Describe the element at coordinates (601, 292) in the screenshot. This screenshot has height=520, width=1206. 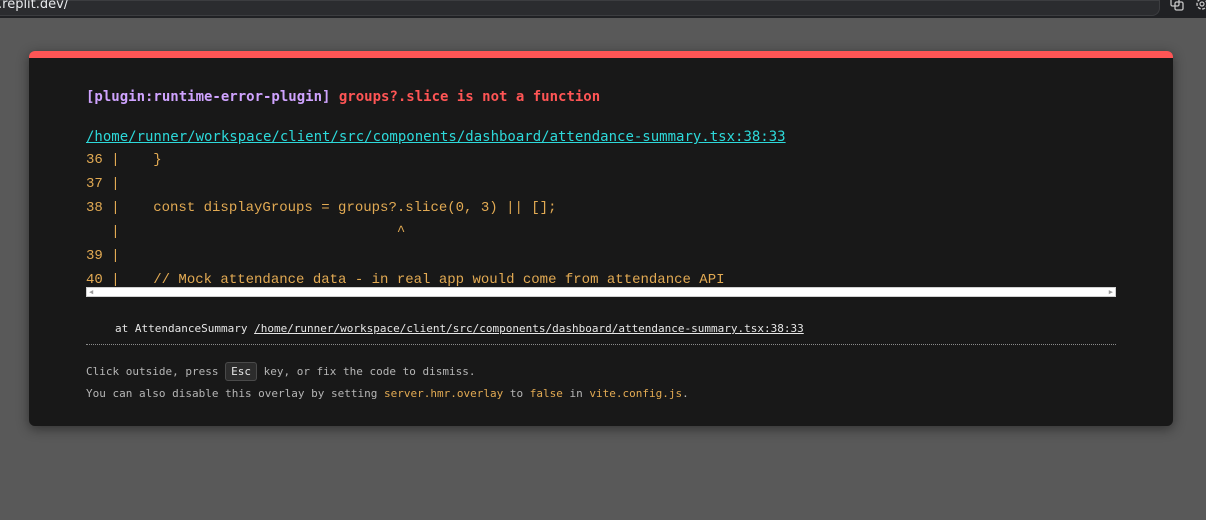
I see `horizontal-scrollbar: ◀ ▶` at that location.